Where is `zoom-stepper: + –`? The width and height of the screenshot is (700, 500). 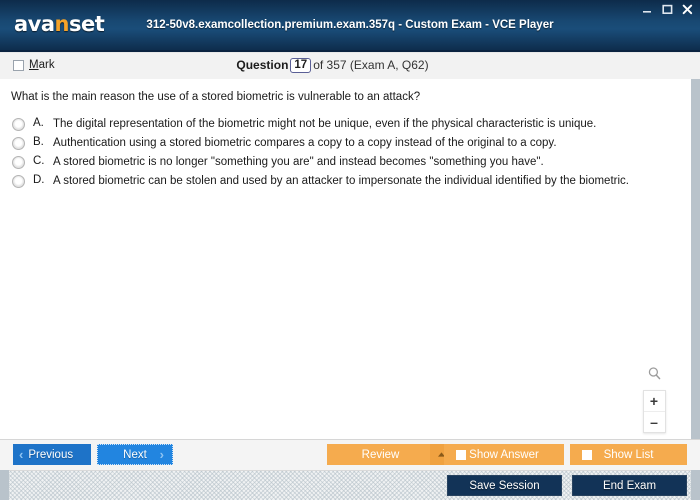 zoom-stepper: + – is located at coordinates (654, 411).